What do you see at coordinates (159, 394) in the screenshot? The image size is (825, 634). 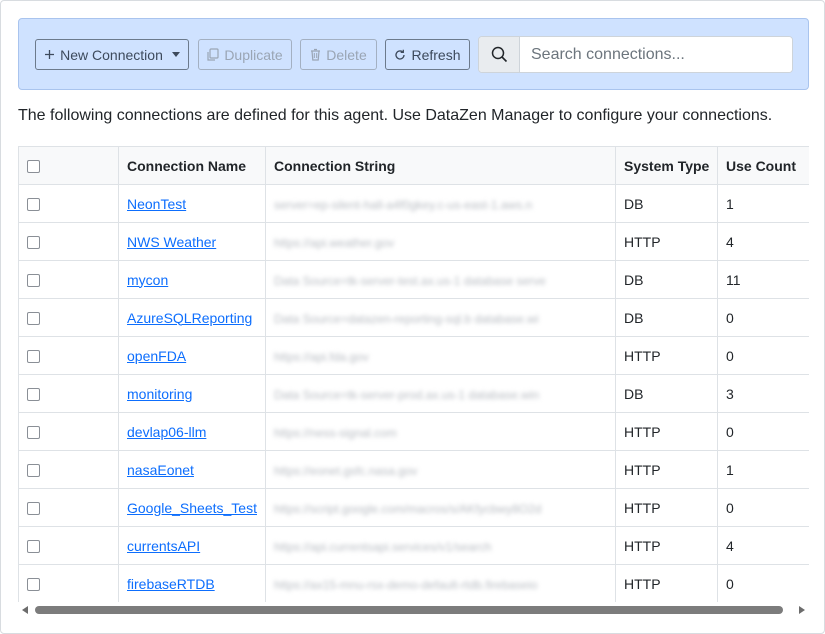 I see `connection-name-link: monitoring` at bounding box center [159, 394].